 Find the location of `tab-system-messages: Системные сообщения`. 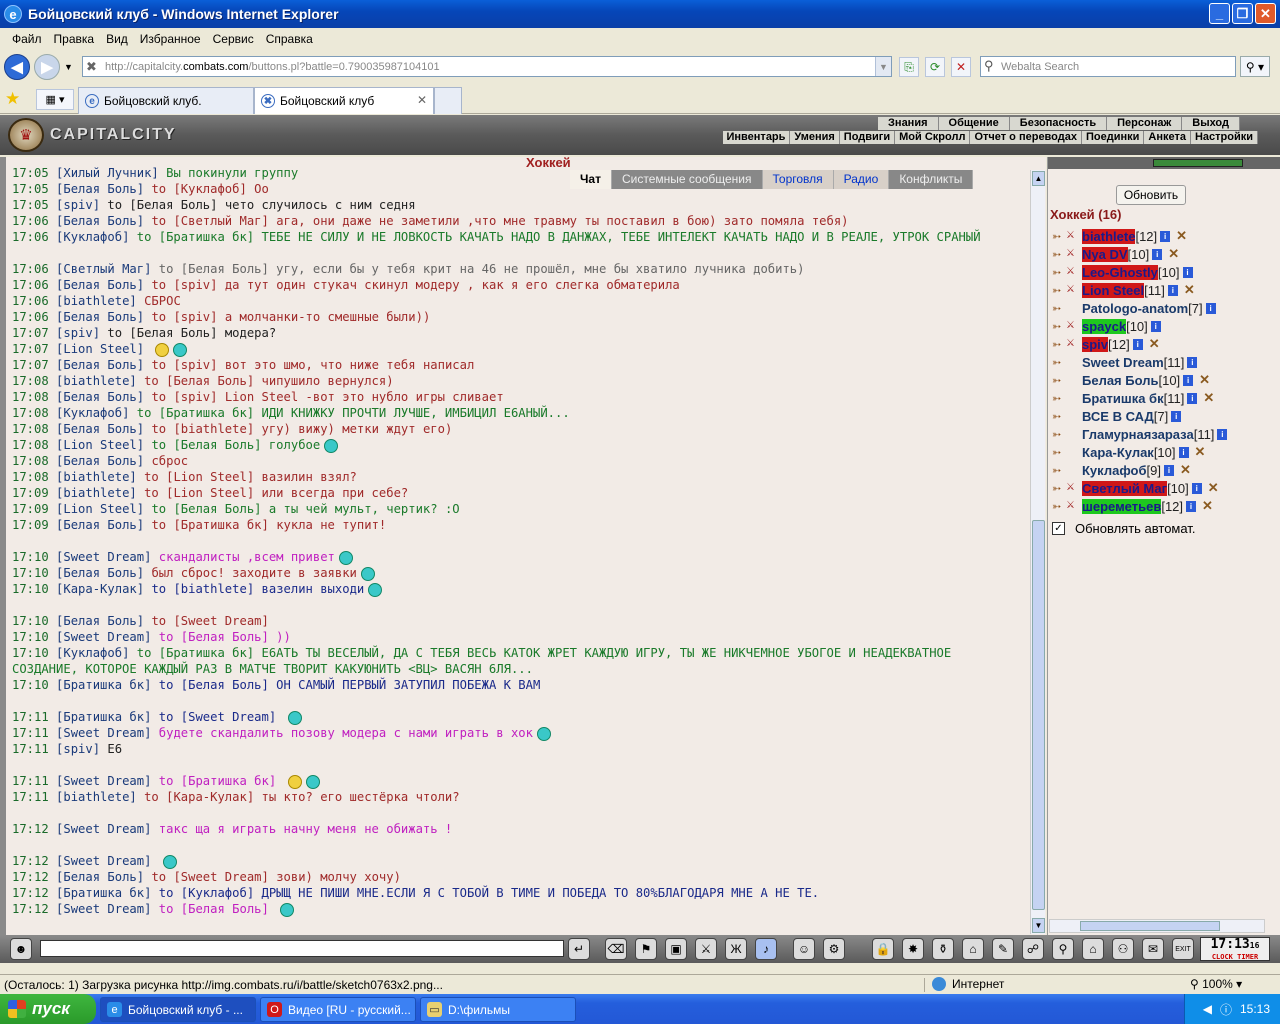

tab-system-messages: Системные сообщения is located at coordinates (687, 179).